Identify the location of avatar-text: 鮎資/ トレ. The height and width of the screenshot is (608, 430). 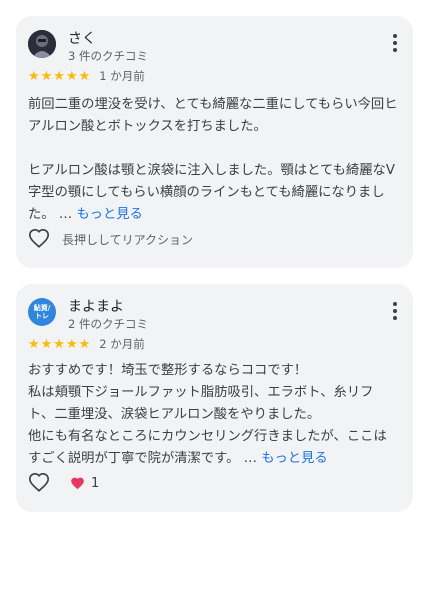
(42, 312).